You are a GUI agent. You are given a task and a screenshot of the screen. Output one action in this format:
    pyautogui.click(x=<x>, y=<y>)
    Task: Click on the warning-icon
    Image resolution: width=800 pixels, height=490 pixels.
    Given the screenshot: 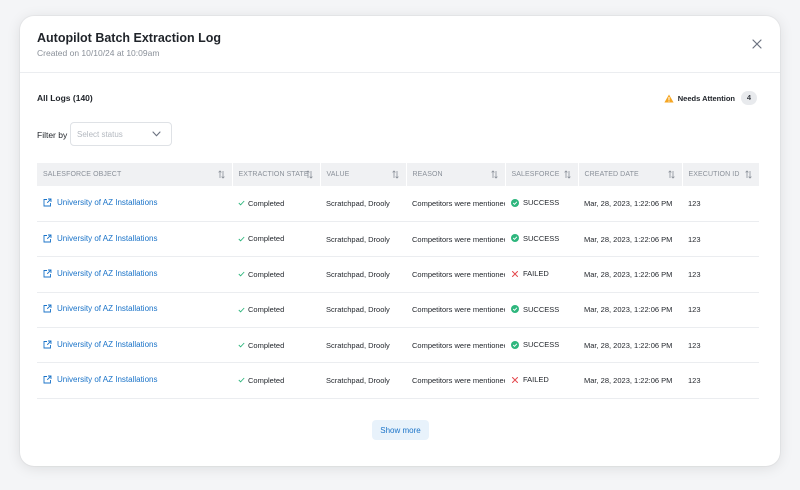 What is the action you would take?
    pyautogui.click(x=669, y=98)
    